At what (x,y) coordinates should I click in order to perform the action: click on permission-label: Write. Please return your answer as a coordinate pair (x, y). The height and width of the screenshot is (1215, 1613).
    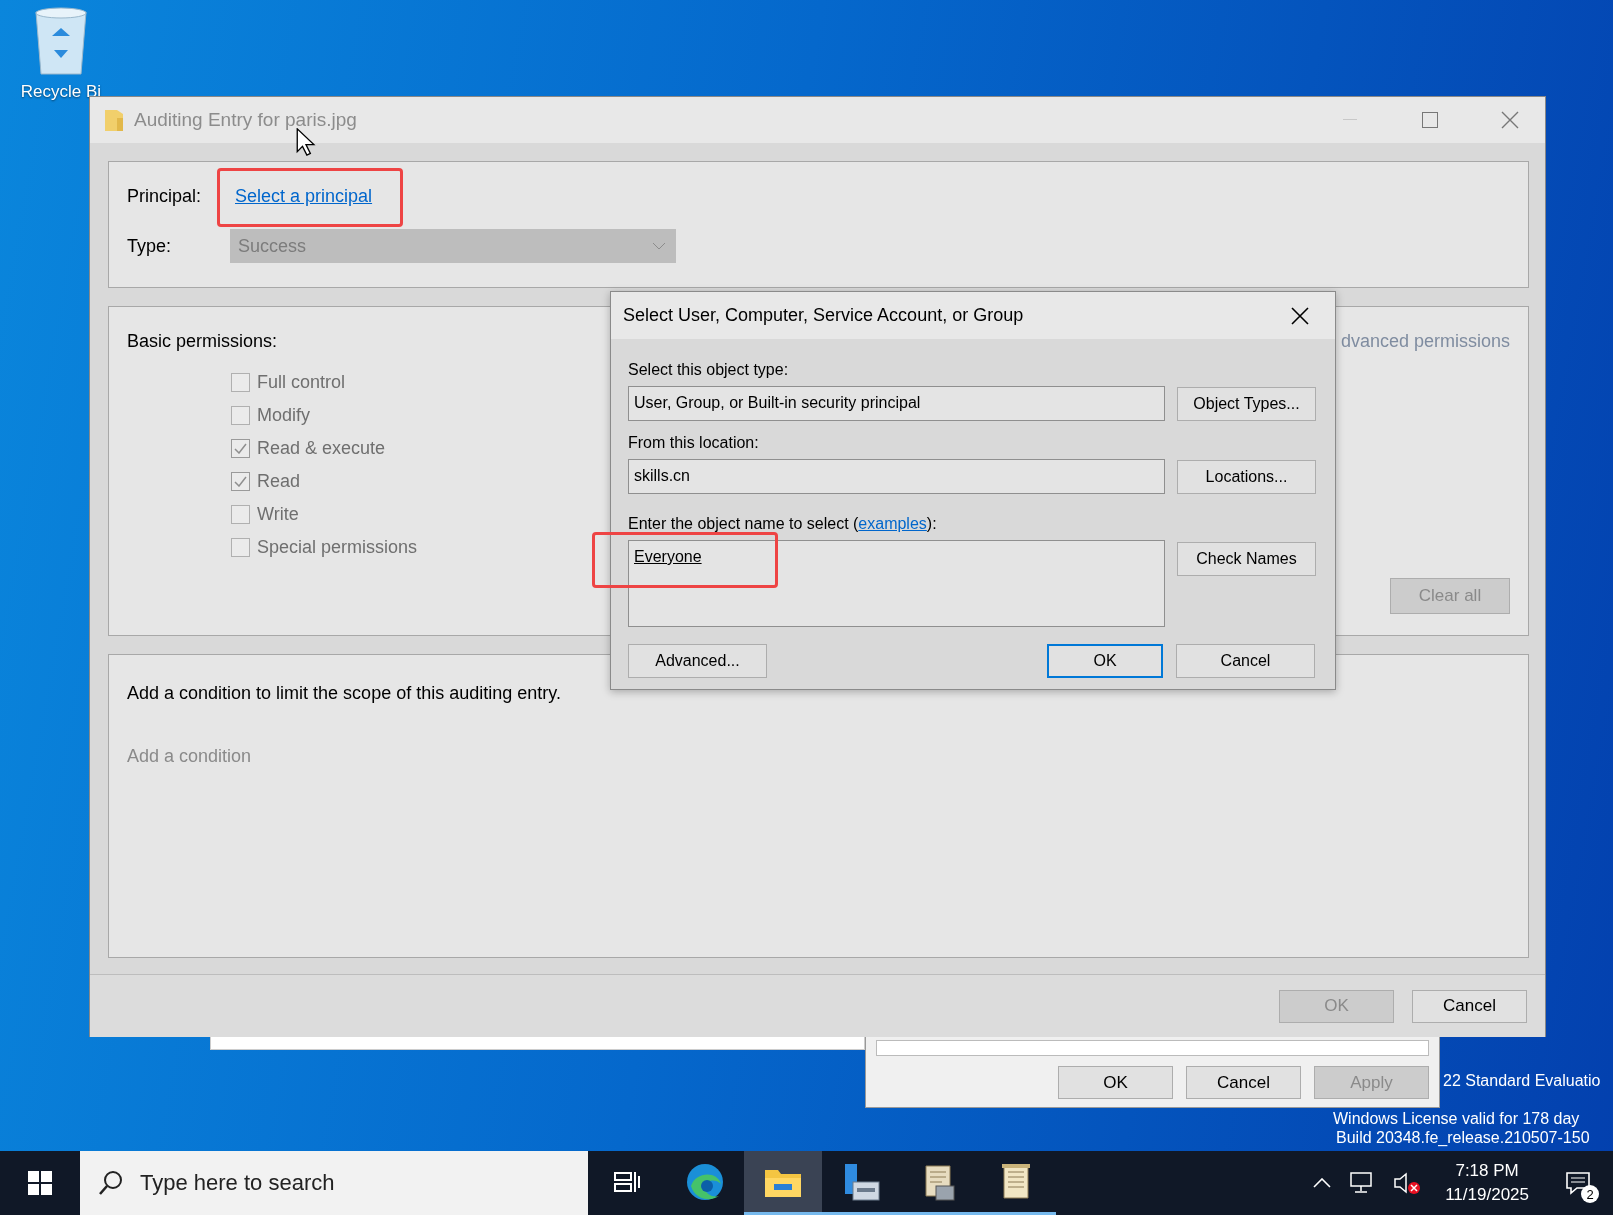
    Looking at the image, I should click on (278, 514).